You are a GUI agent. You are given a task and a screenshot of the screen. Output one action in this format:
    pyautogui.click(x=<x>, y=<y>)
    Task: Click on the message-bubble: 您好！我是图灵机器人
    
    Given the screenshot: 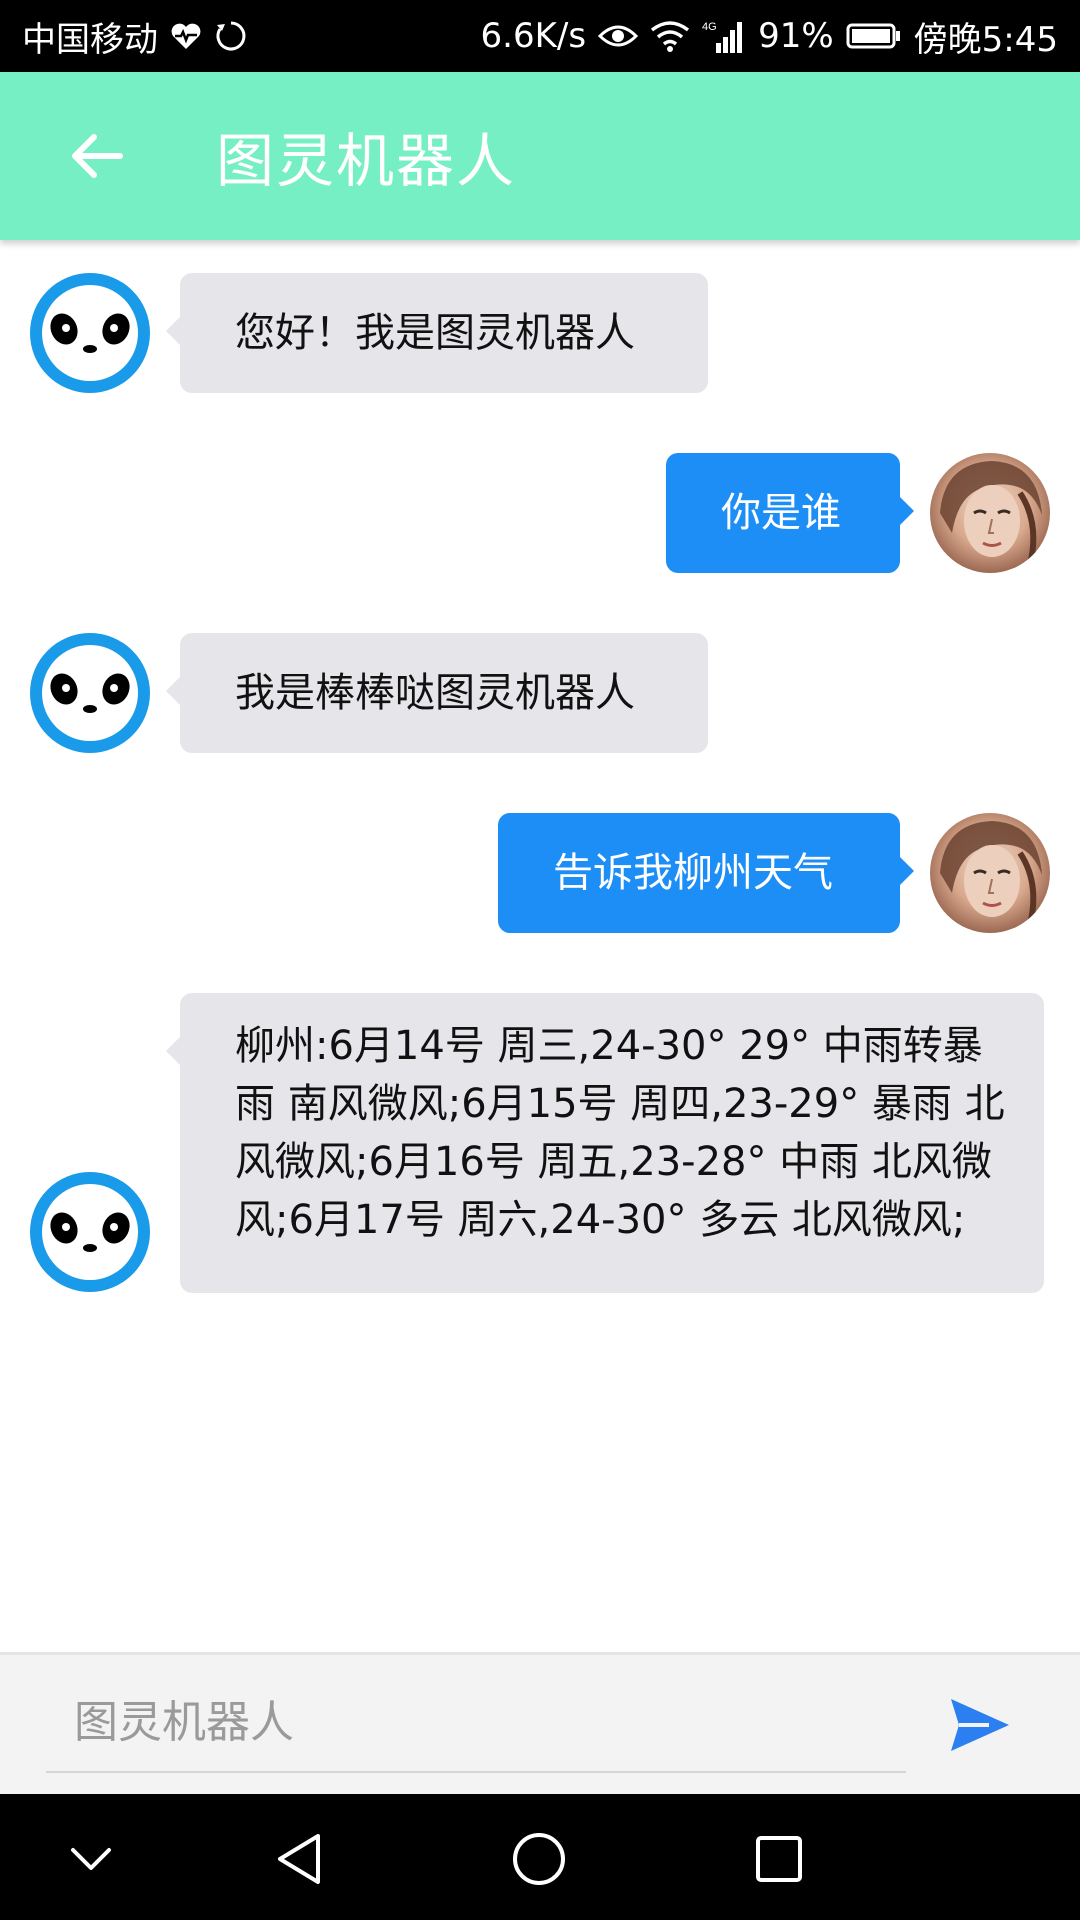 What is the action you would take?
    pyautogui.click(x=437, y=333)
    